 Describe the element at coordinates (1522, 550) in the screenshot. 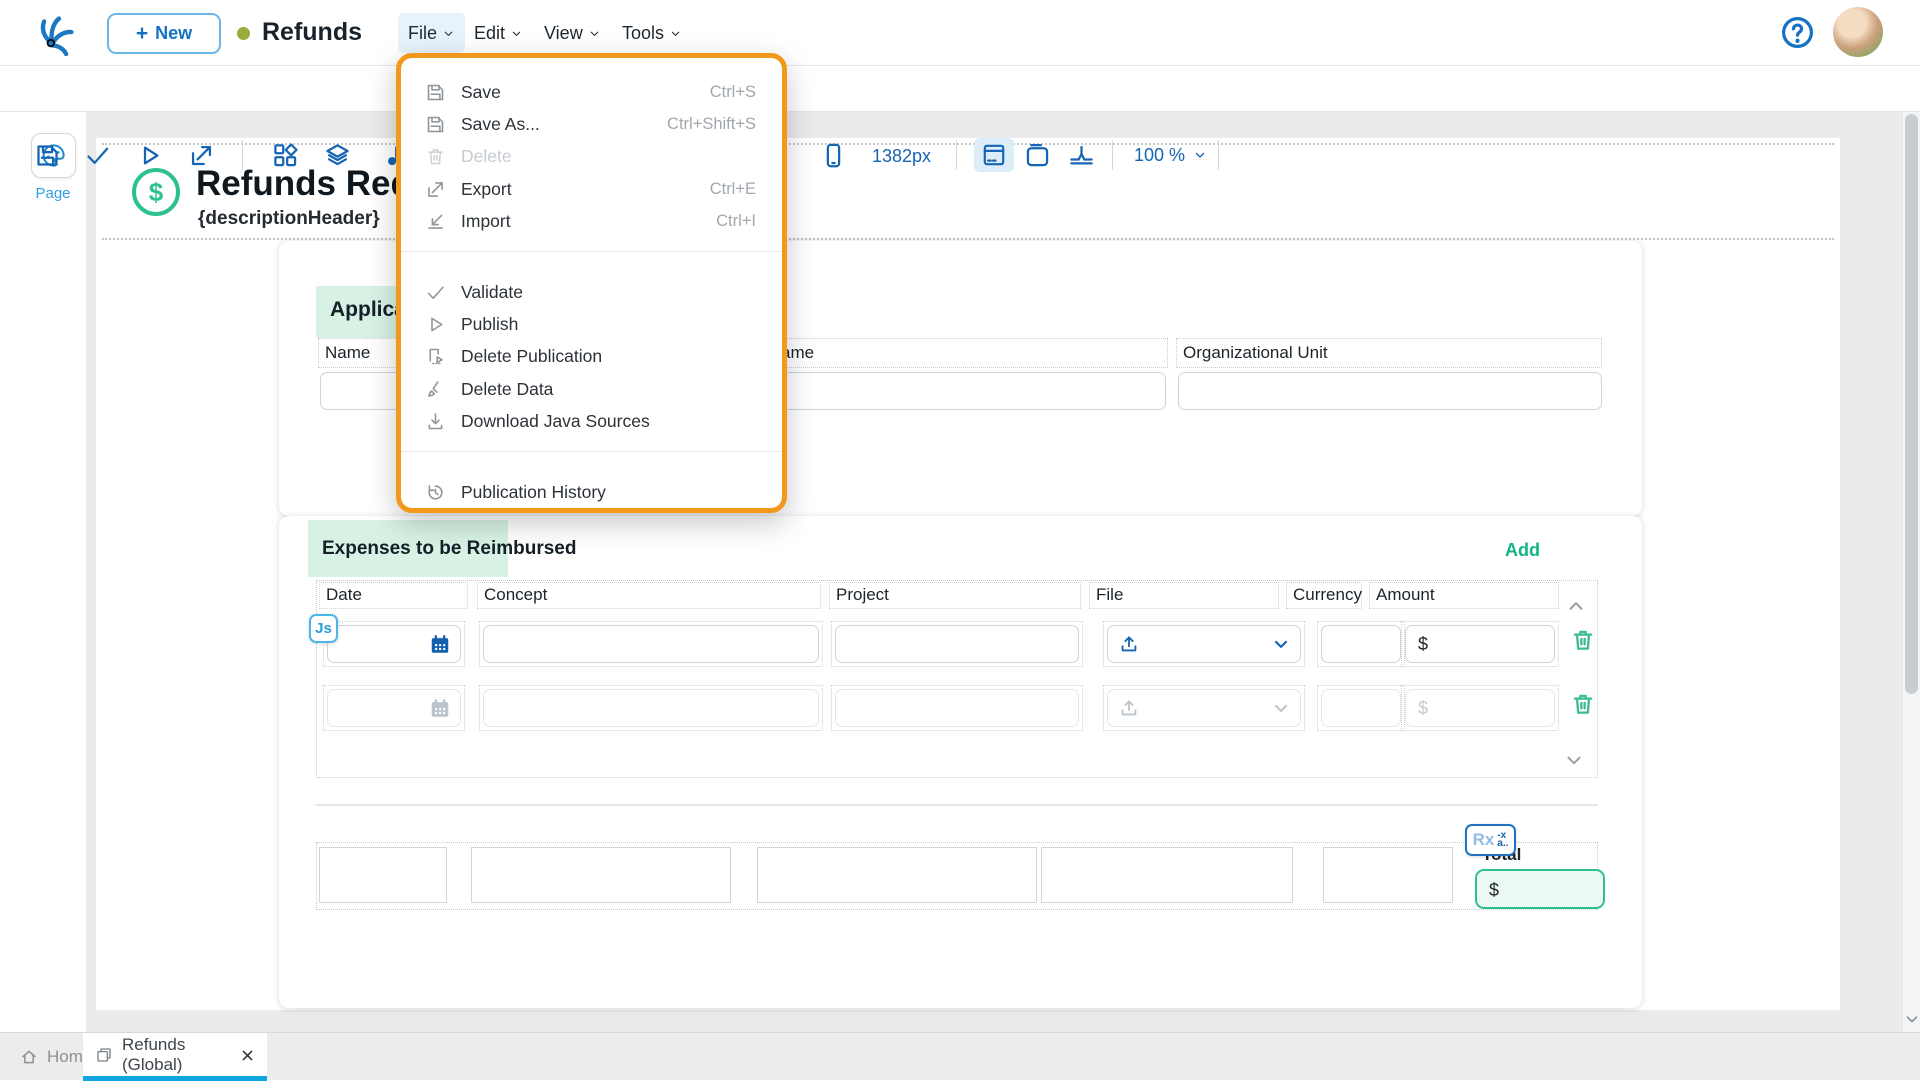

I see `add-row-link: Add` at that location.